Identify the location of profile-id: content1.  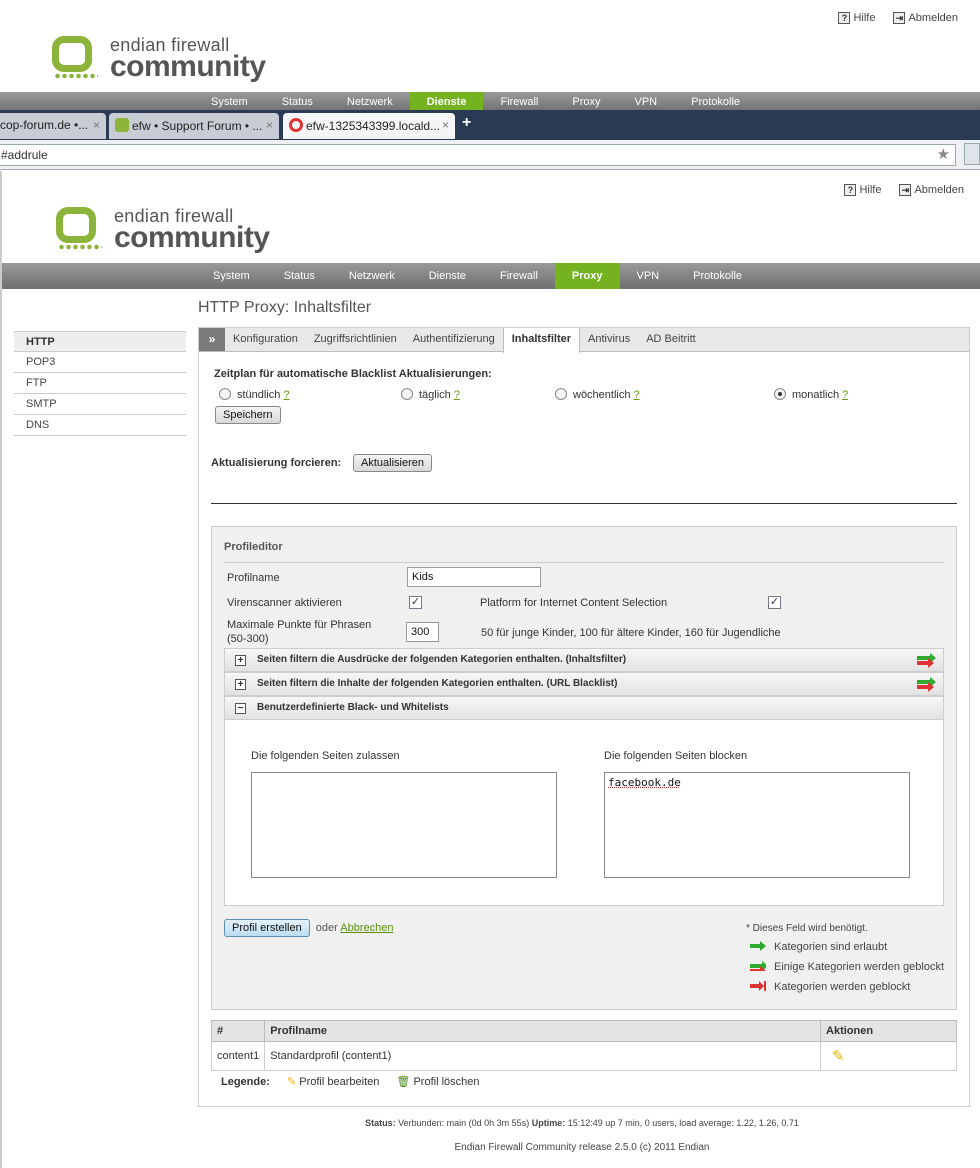
(238, 1056).